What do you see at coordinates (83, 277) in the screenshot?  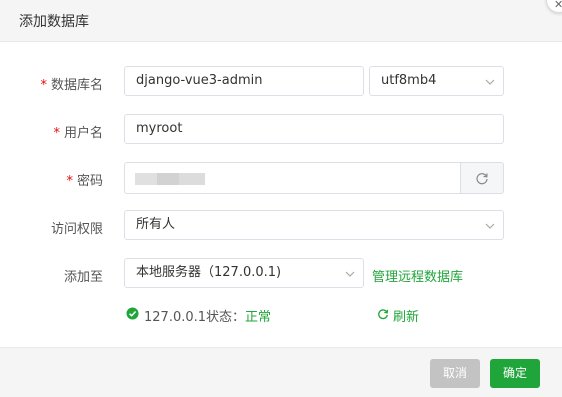 I see `add-to-label: 添加至` at bounding box center [83, 277].